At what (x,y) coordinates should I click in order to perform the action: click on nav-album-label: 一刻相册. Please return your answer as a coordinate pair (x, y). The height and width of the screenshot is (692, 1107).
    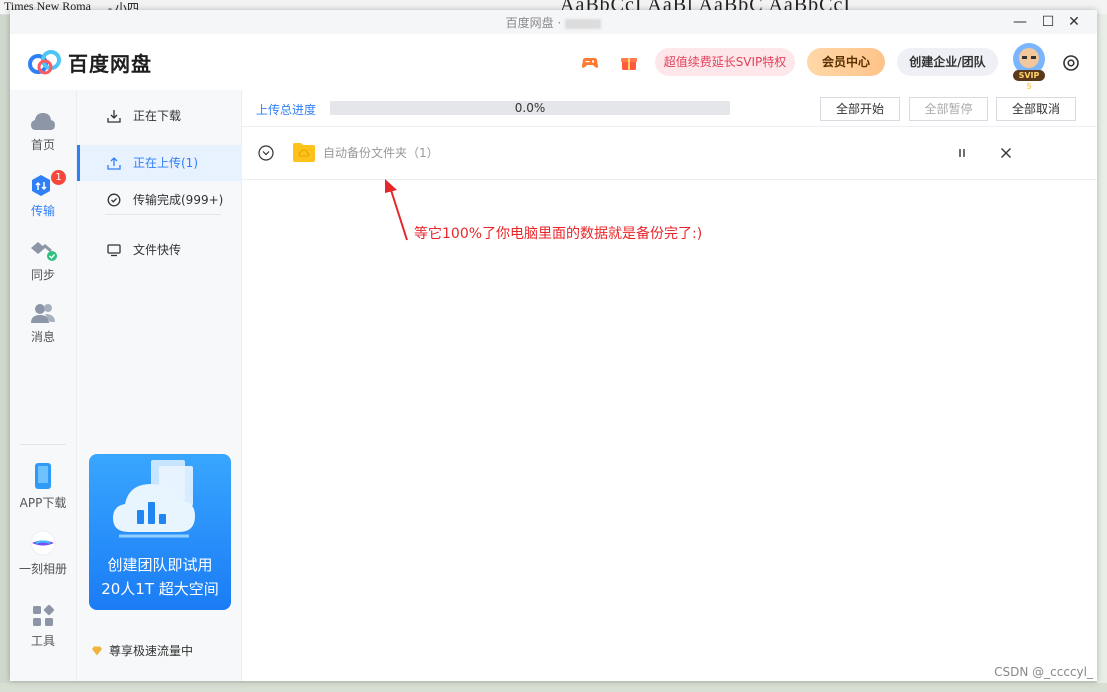
    Looking at the image, I should click on (42, 569).